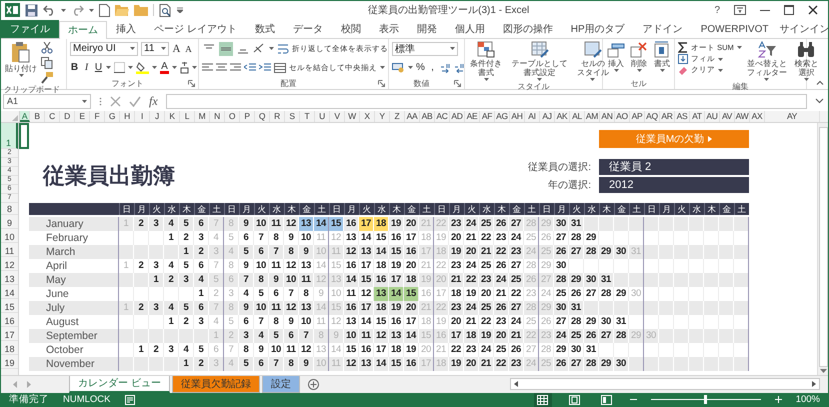  I want to click on style-button: テーブルとして書式設定, so click(539, 61).